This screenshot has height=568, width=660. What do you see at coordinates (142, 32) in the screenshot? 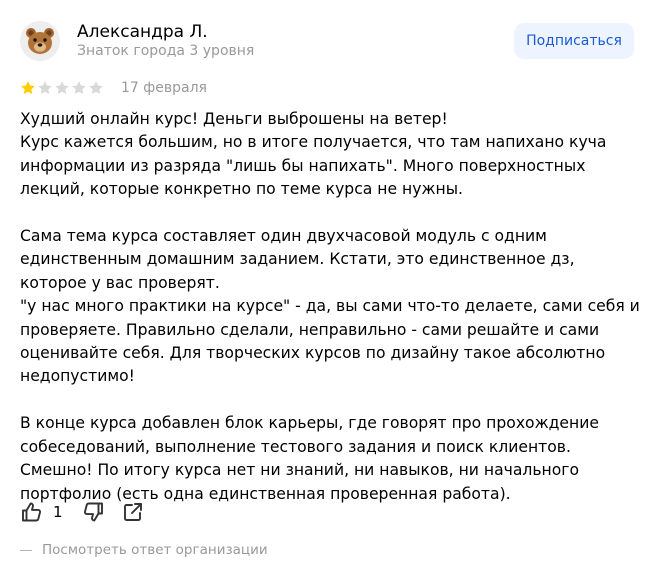
I see `author-name: Александра Л.` at bounding box center [142, 32].